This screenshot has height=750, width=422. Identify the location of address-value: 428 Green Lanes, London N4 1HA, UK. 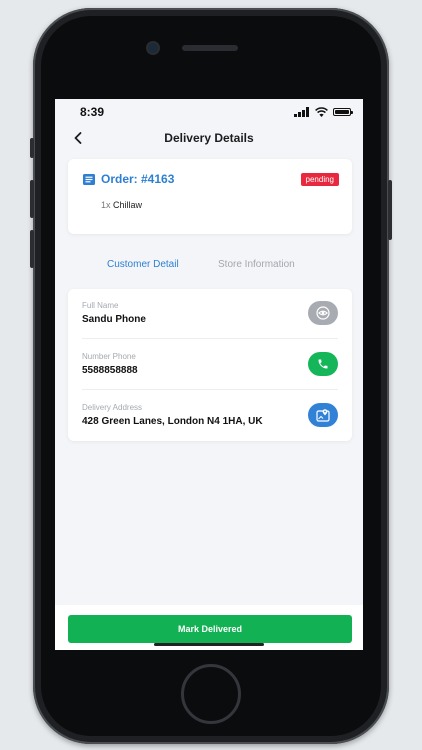
(172, 421).